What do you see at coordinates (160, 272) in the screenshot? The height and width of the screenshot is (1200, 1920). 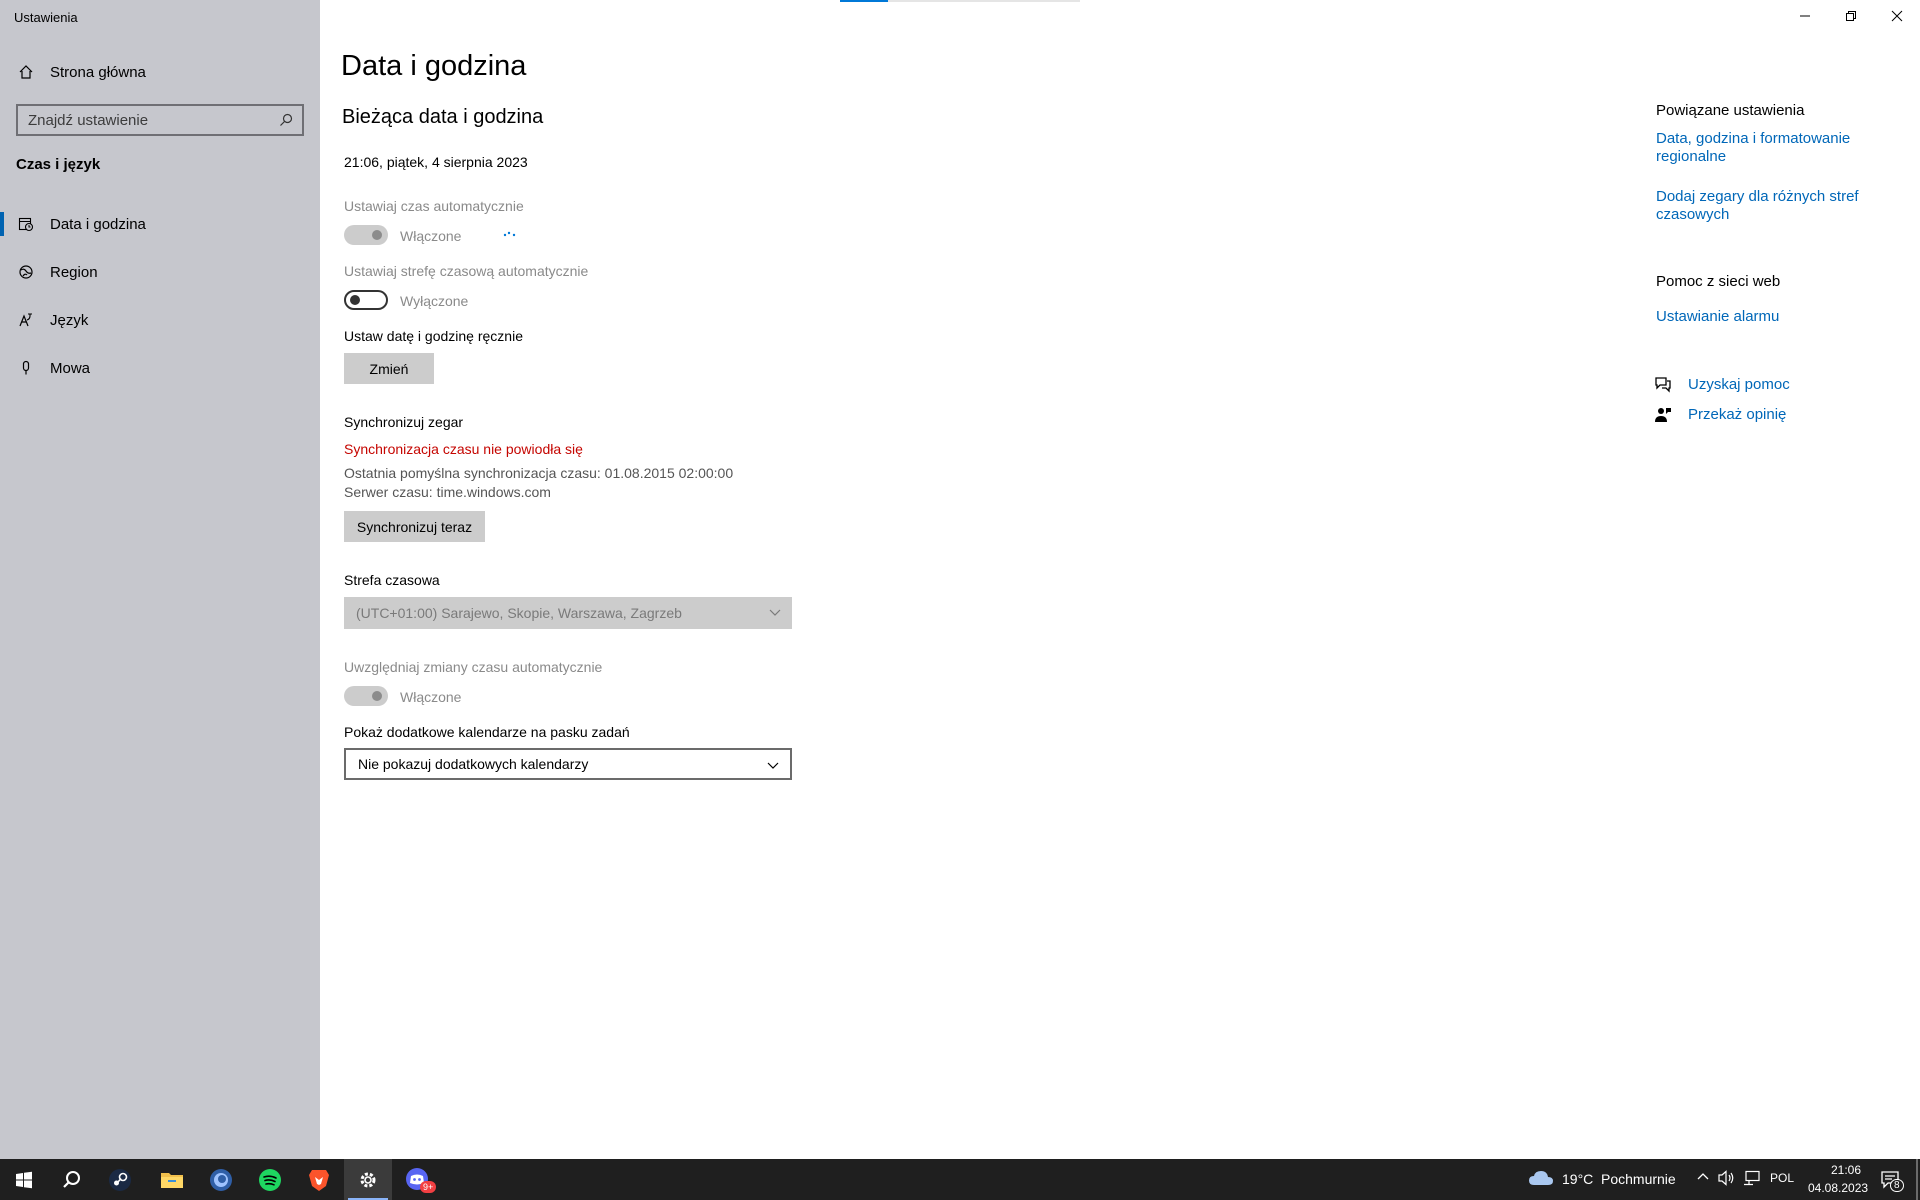 I see `sidebar-item-region: Region` at bounding box center [160, 272].